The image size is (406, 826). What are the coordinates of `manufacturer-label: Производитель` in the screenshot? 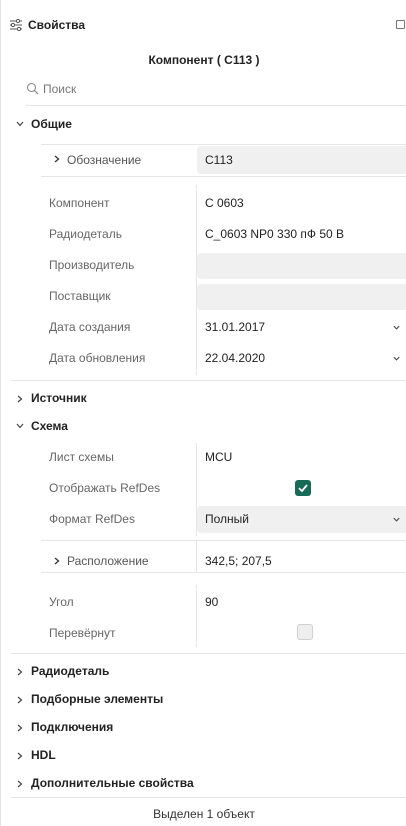 It's located at (92, 265).